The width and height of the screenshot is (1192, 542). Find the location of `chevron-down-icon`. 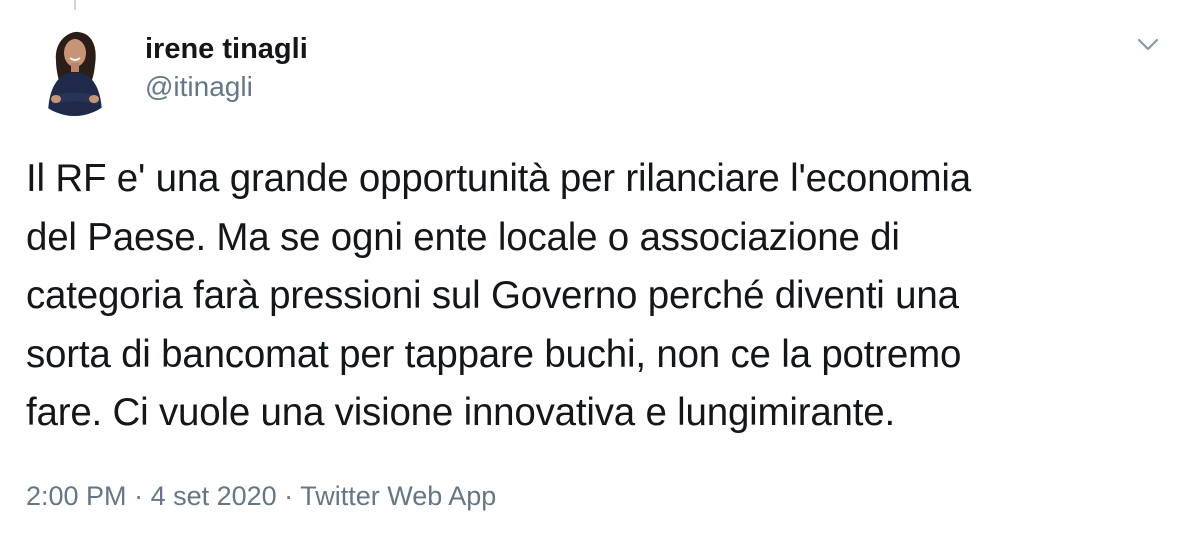

chevron-down-icon is located at coordinates (1148, 44).